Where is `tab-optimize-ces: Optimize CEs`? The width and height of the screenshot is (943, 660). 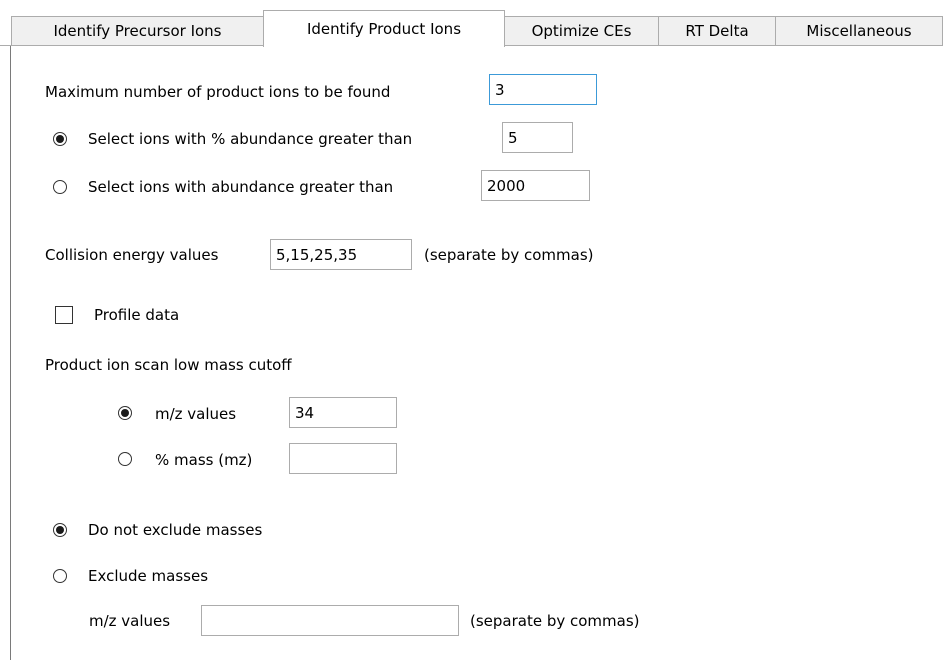
tab-optimize-ces: Optimize CEs is located at coordinates (581, 30).